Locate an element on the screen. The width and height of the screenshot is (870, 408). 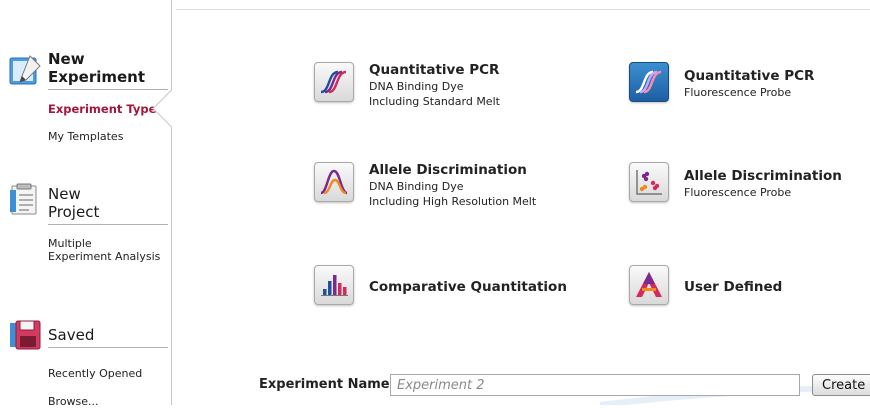
new-experiment-title-line2: Experiment is located at coordinates (97, 77).